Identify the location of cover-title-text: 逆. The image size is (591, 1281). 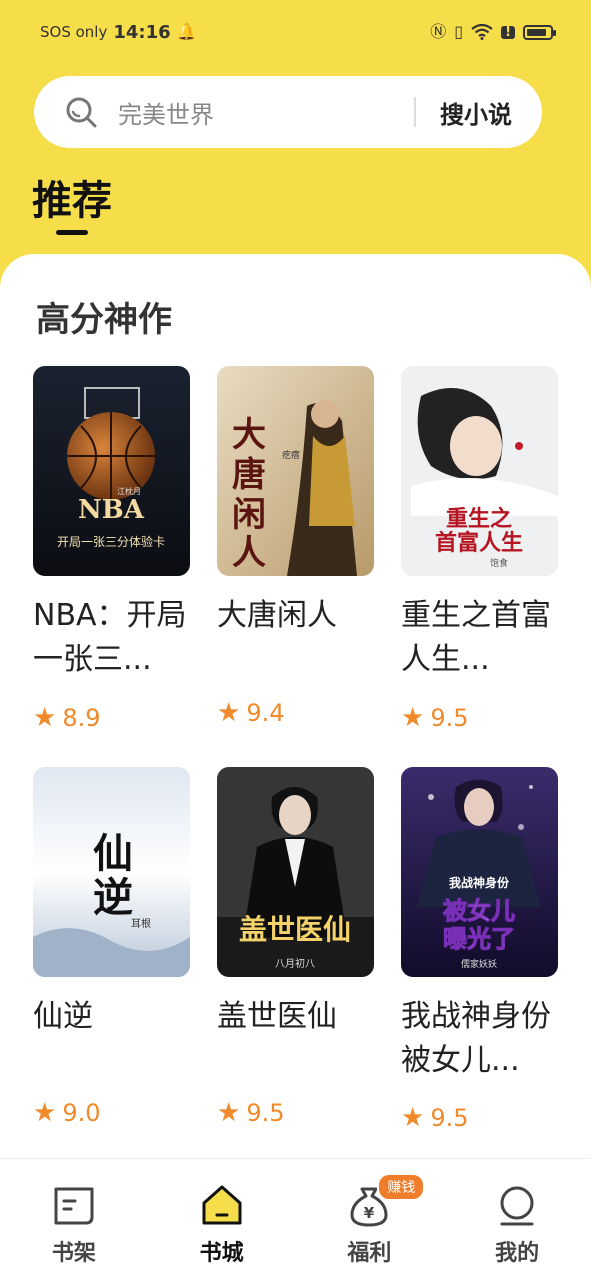
(113, 897).